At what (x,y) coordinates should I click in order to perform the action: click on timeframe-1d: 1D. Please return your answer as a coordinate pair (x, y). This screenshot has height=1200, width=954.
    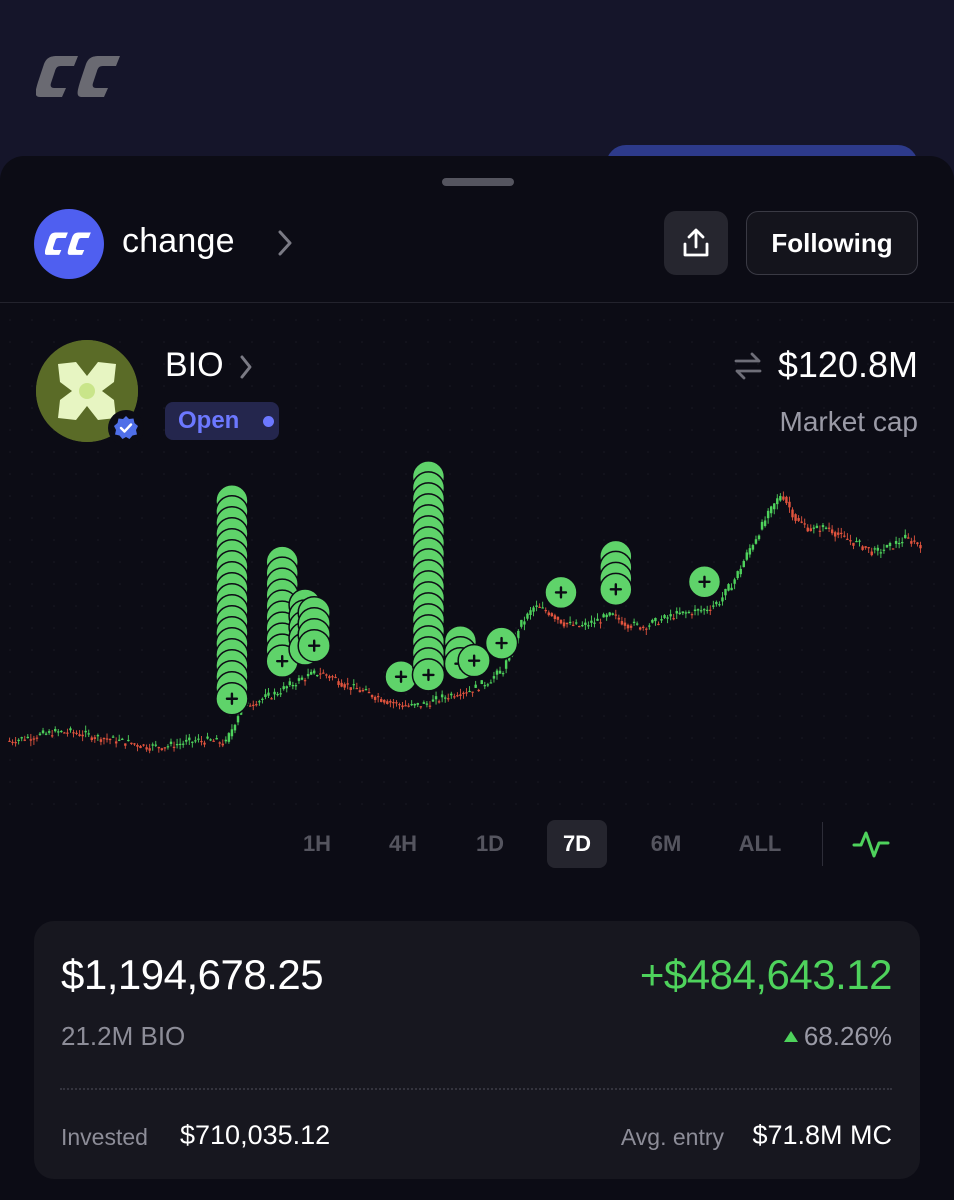
    Looking at the image, I should click on (490, 844).